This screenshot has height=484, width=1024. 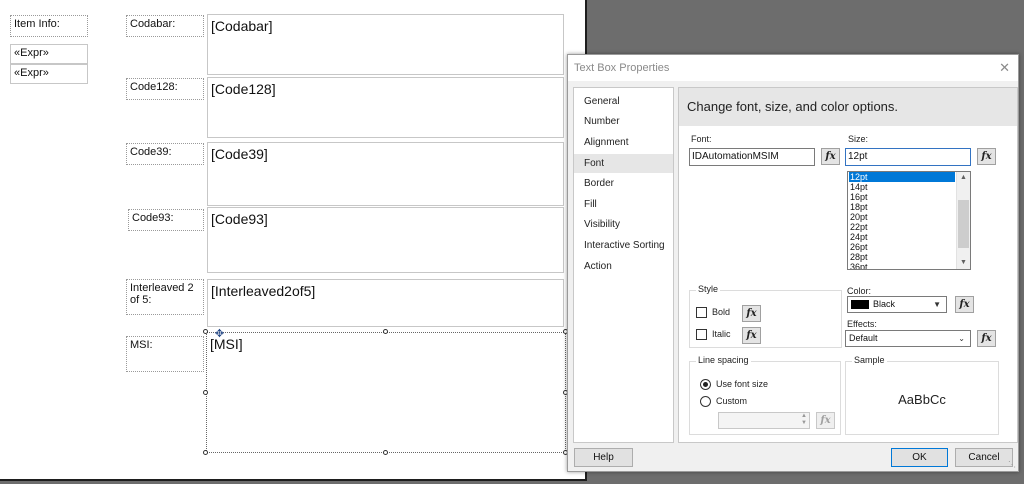 I want to click on size-option: 16pt, so click(x=902, y=197).